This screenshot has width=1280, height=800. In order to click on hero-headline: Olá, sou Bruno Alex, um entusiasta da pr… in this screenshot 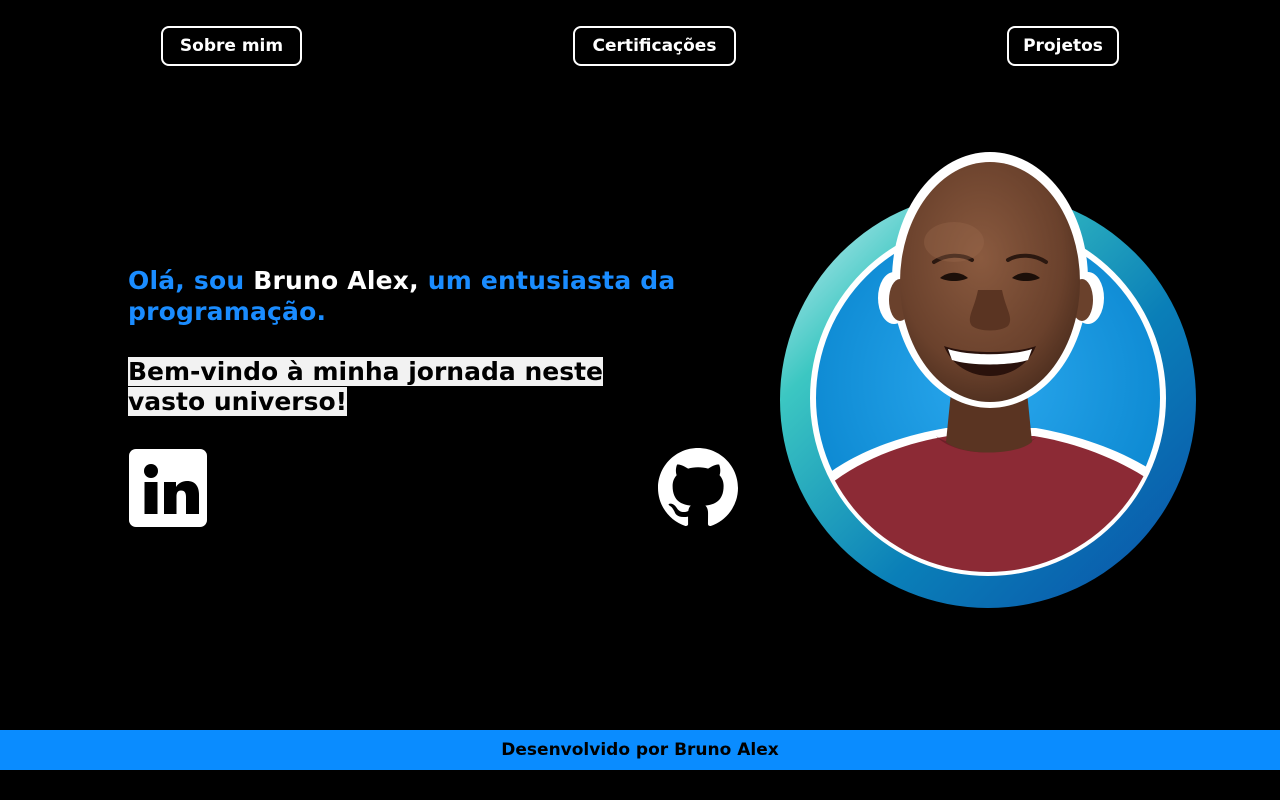, I will do `click(438, 296)`.